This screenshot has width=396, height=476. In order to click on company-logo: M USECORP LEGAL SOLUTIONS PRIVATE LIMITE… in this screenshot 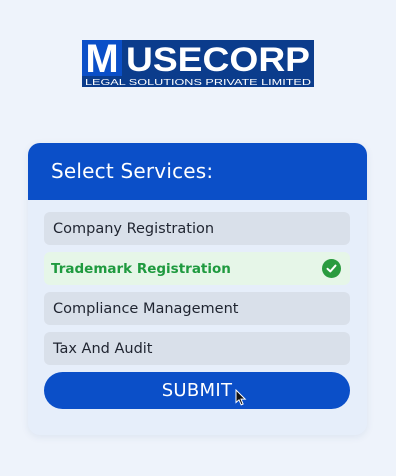, I will do `click(198, 63)`.